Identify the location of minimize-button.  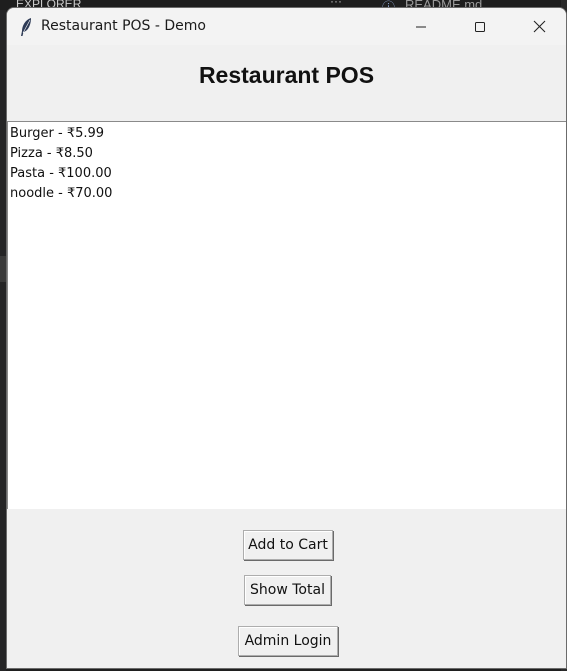
(421, 26).